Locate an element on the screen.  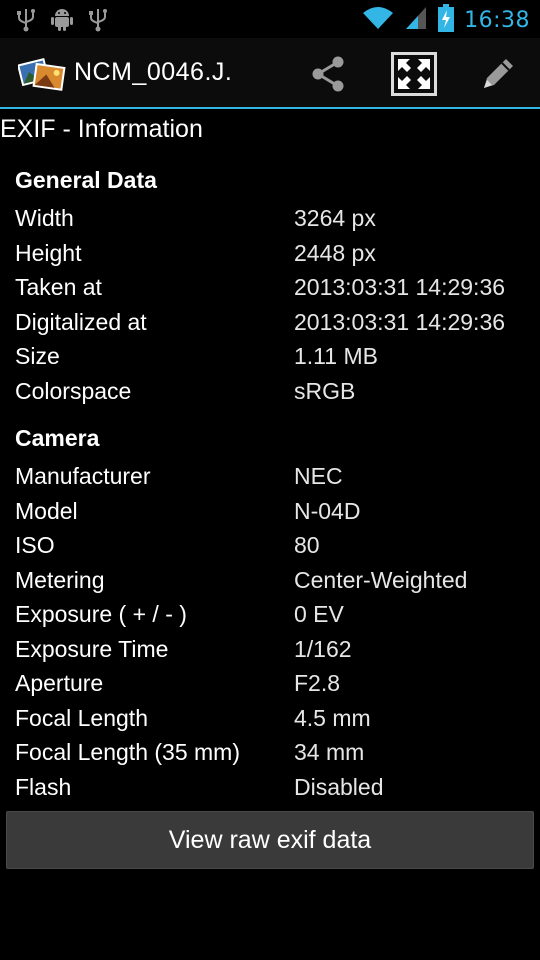
action-bar: NCM_0046.J. is located at coordinates (270, 73).